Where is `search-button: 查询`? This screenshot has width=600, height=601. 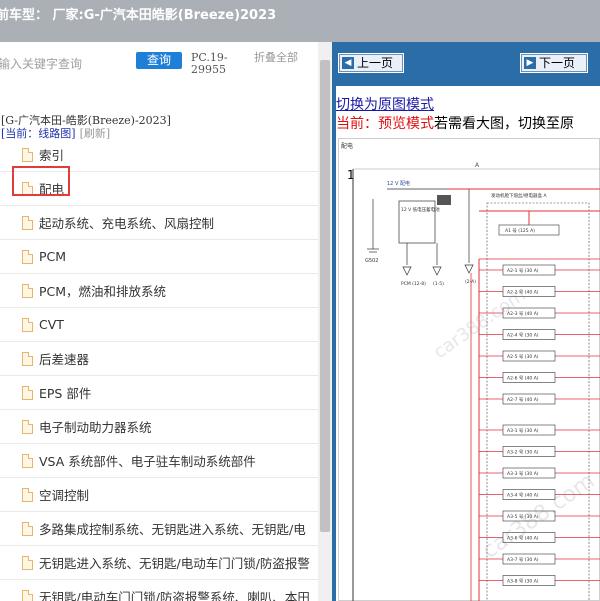 search-button: 查询 is located at coordinates (159, 60).